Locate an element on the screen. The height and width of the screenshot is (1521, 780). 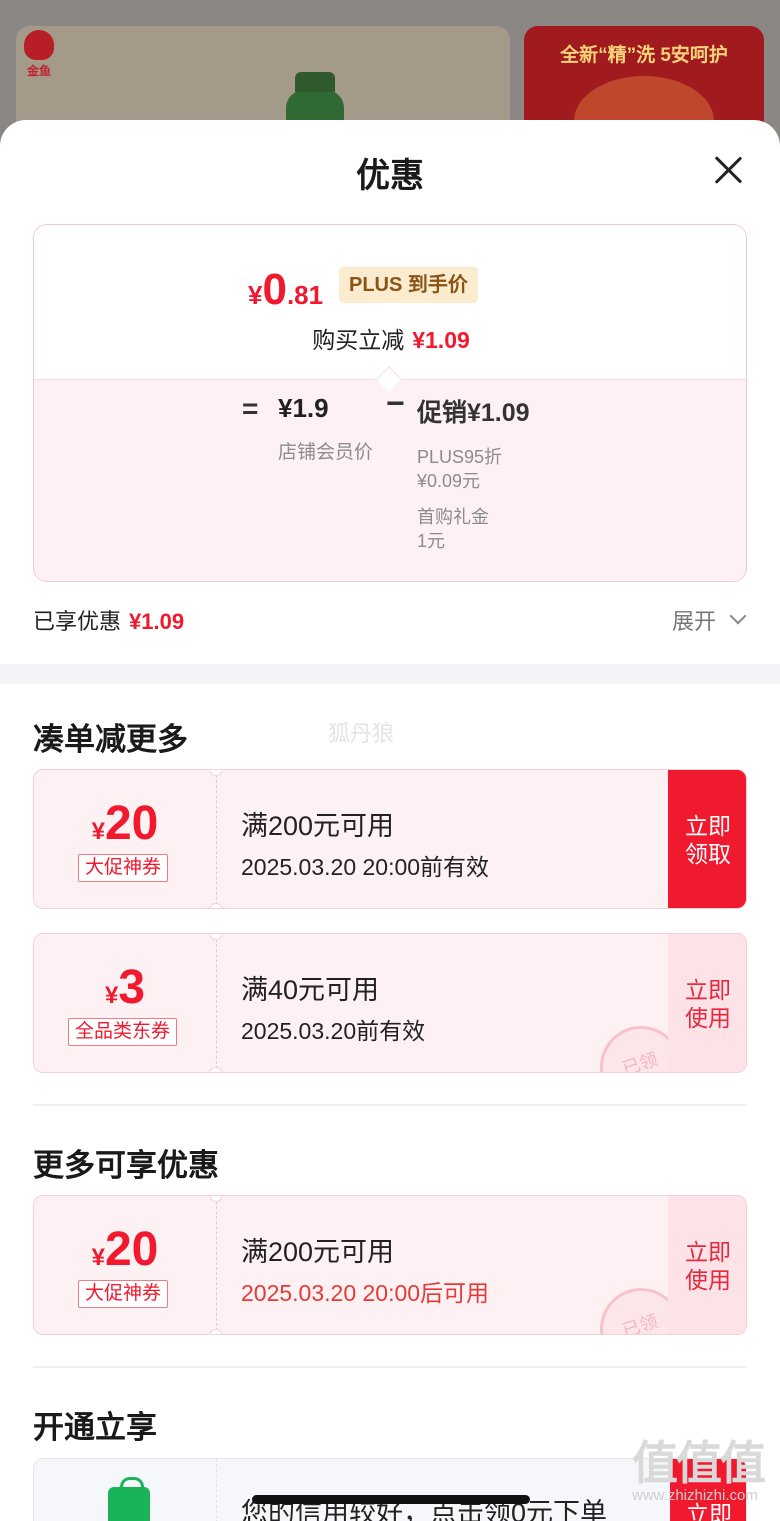
coupon-type-tag: 全品类东券 is located at coordinates (123, 1032).